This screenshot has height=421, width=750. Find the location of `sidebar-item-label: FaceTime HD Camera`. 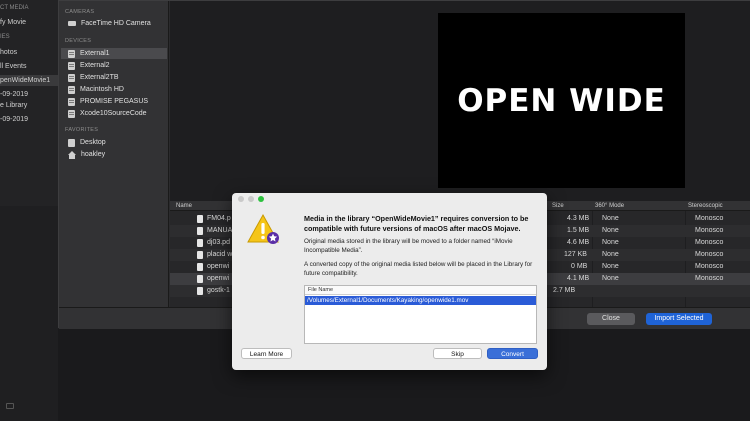

sidebar-item-label: FaceTime HD Camera is located at coordinates (116, 23).